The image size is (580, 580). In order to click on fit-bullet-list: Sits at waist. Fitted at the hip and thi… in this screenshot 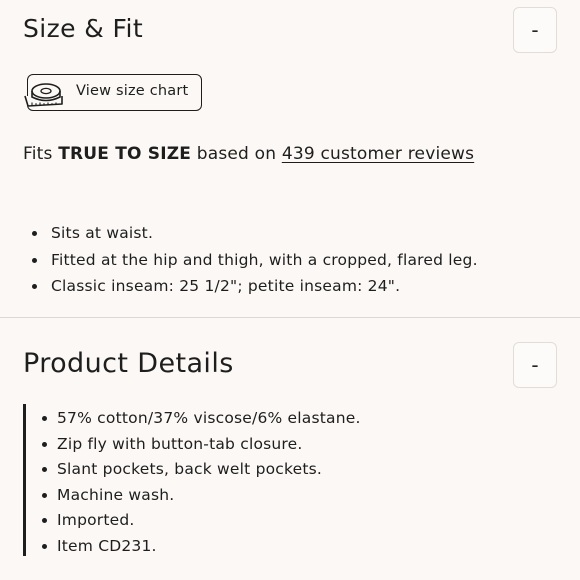, I will do `click(255, 262)`.